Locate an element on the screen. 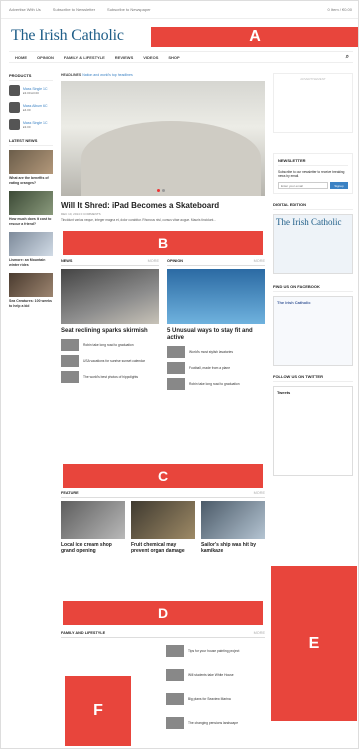 The width and height of the screenshot is (359, 749). family-list-item: Big plans for Seaview Marina is located at coordinates (215, 699).